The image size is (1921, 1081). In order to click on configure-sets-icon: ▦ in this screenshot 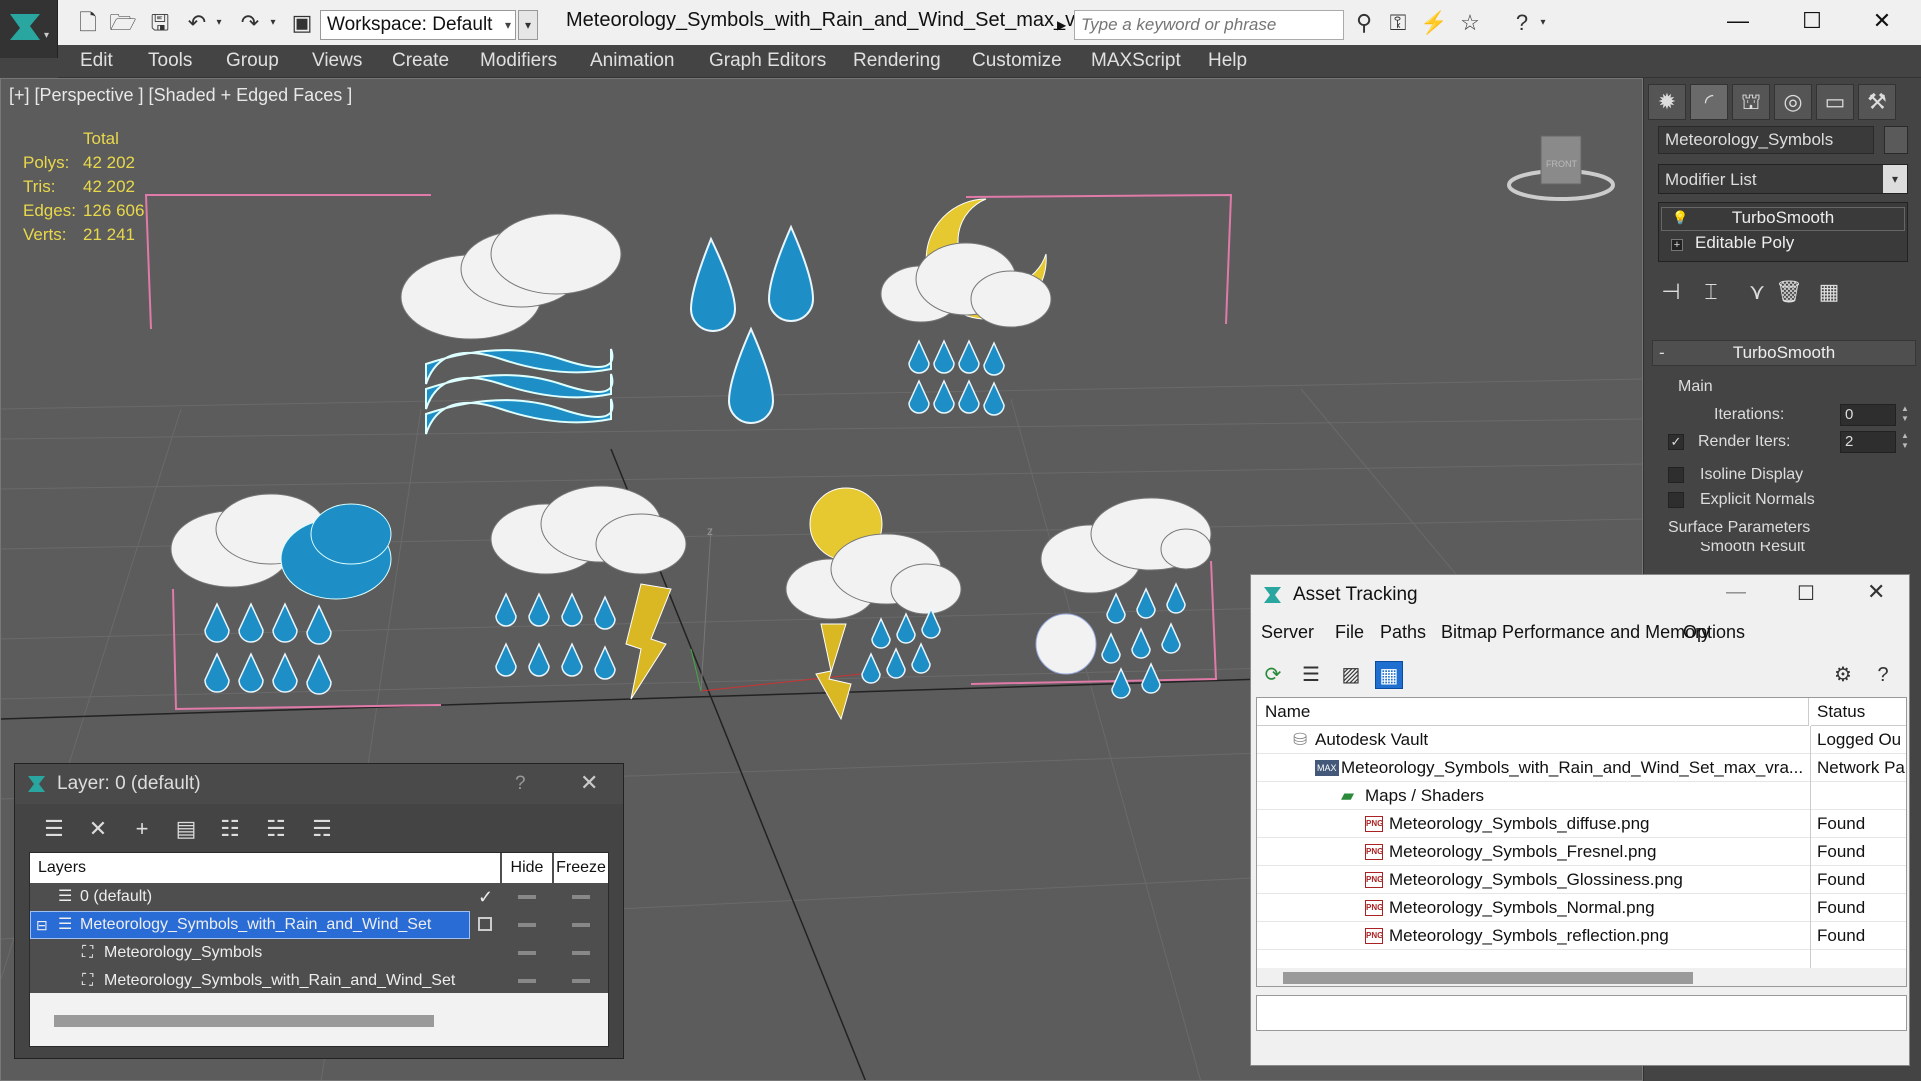, I will do `click(1829, 292)`.